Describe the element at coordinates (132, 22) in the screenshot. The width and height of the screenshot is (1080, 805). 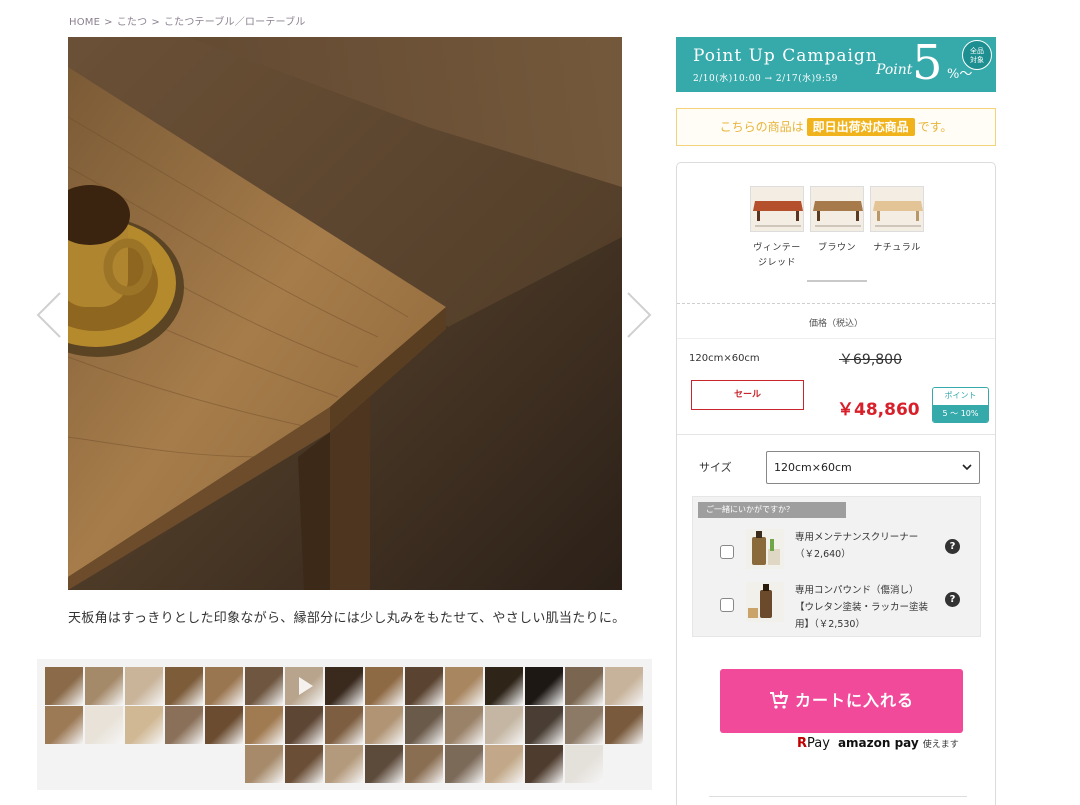
I see `breadcrumb-kotatsu: こたつ` at that location.